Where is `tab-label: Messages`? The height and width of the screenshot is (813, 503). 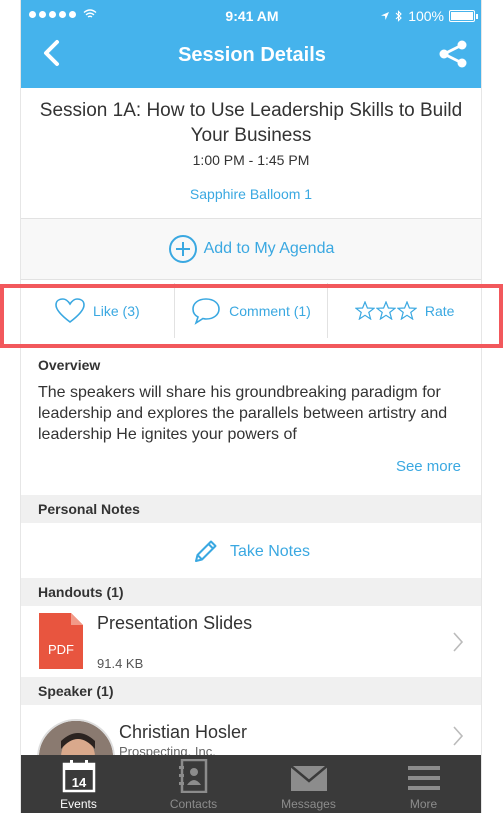 tab-label: Messages is located at coordinates (308, 804).